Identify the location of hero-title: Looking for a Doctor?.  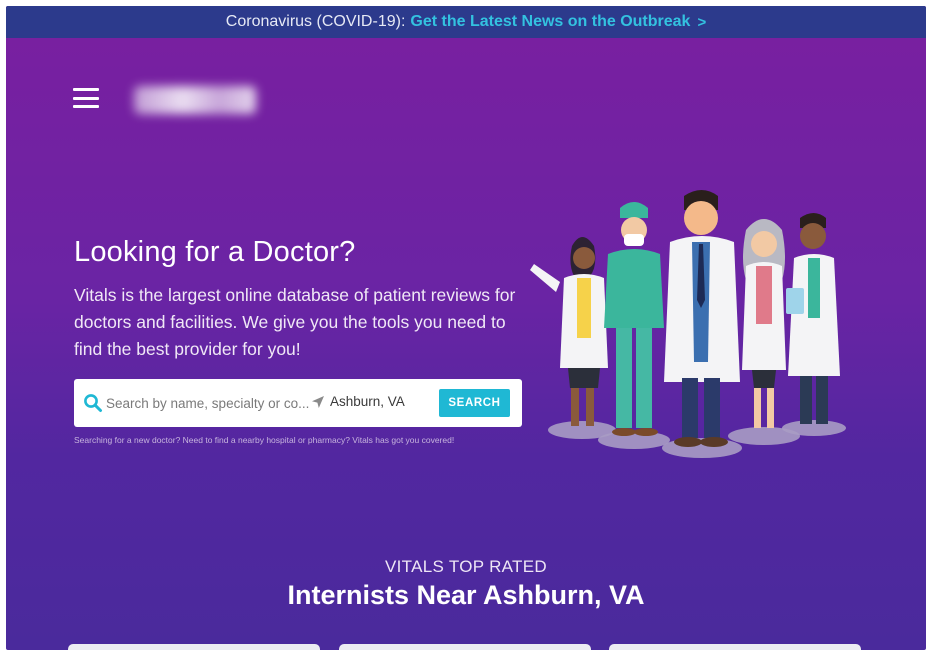
(215, 252).